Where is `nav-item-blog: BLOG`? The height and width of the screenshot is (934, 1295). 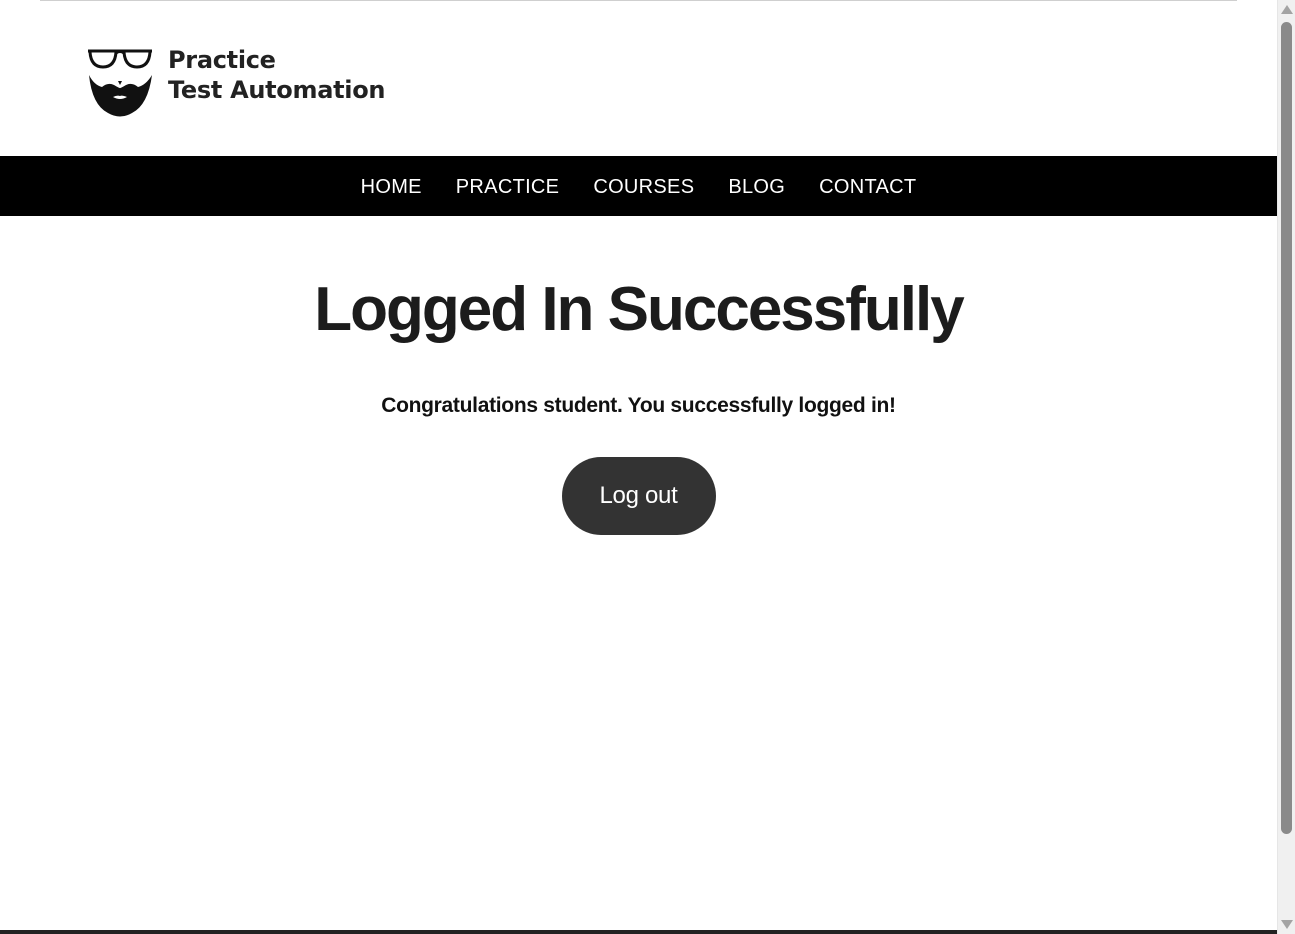 nav-item-blog: BLOG is located at coordinates (756, 186).